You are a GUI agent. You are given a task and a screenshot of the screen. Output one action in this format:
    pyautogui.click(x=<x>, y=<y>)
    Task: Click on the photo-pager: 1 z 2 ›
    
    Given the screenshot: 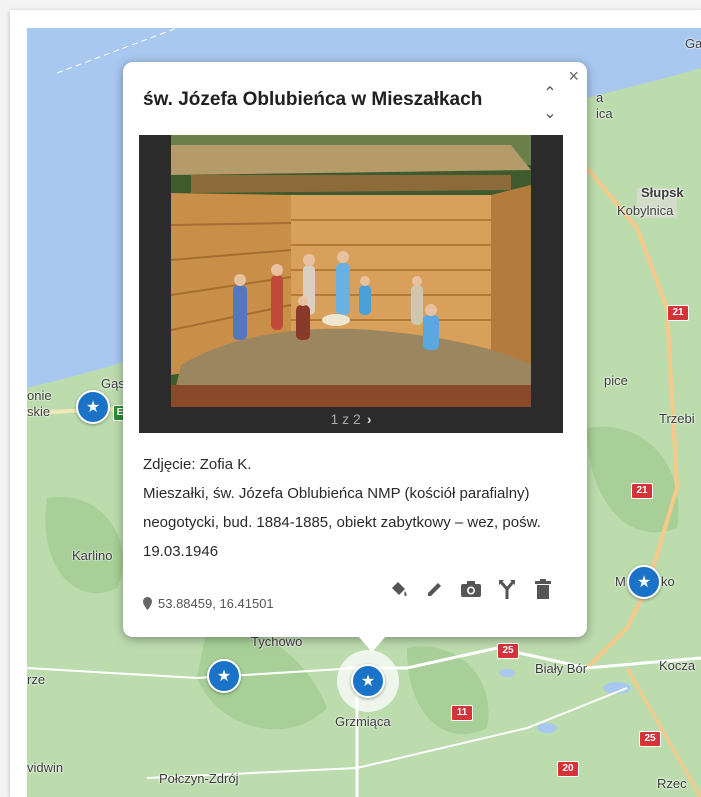 What is the action you would take?
    pyautogui.click(x=351, y=419)
    